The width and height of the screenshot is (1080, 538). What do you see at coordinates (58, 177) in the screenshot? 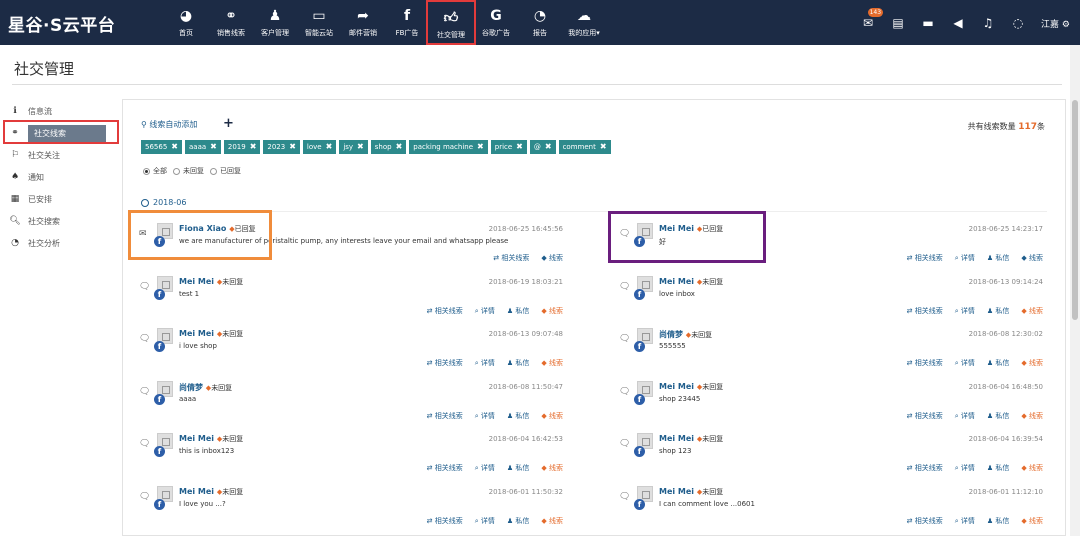
I see `sidebar-item-notifications: ♠ 通知` at bounding box center [58, 177].